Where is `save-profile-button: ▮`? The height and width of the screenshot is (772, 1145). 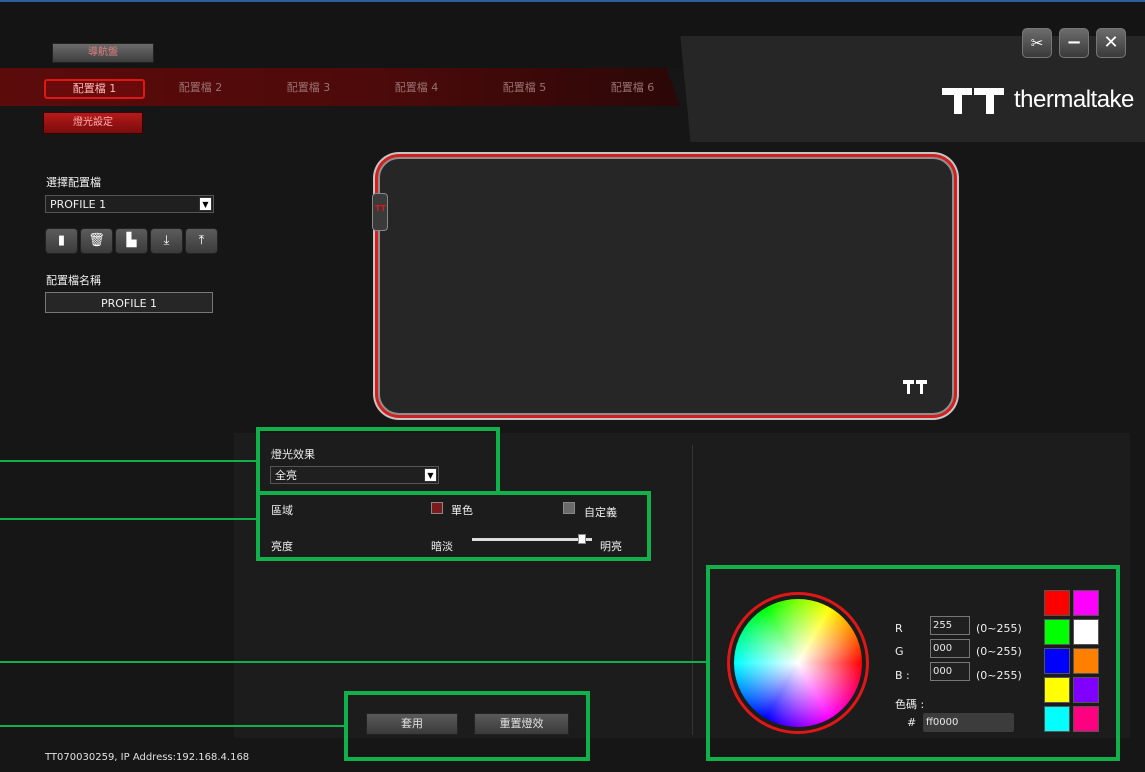
save-profile-button: ▮ is located at coordinates (61, 241).